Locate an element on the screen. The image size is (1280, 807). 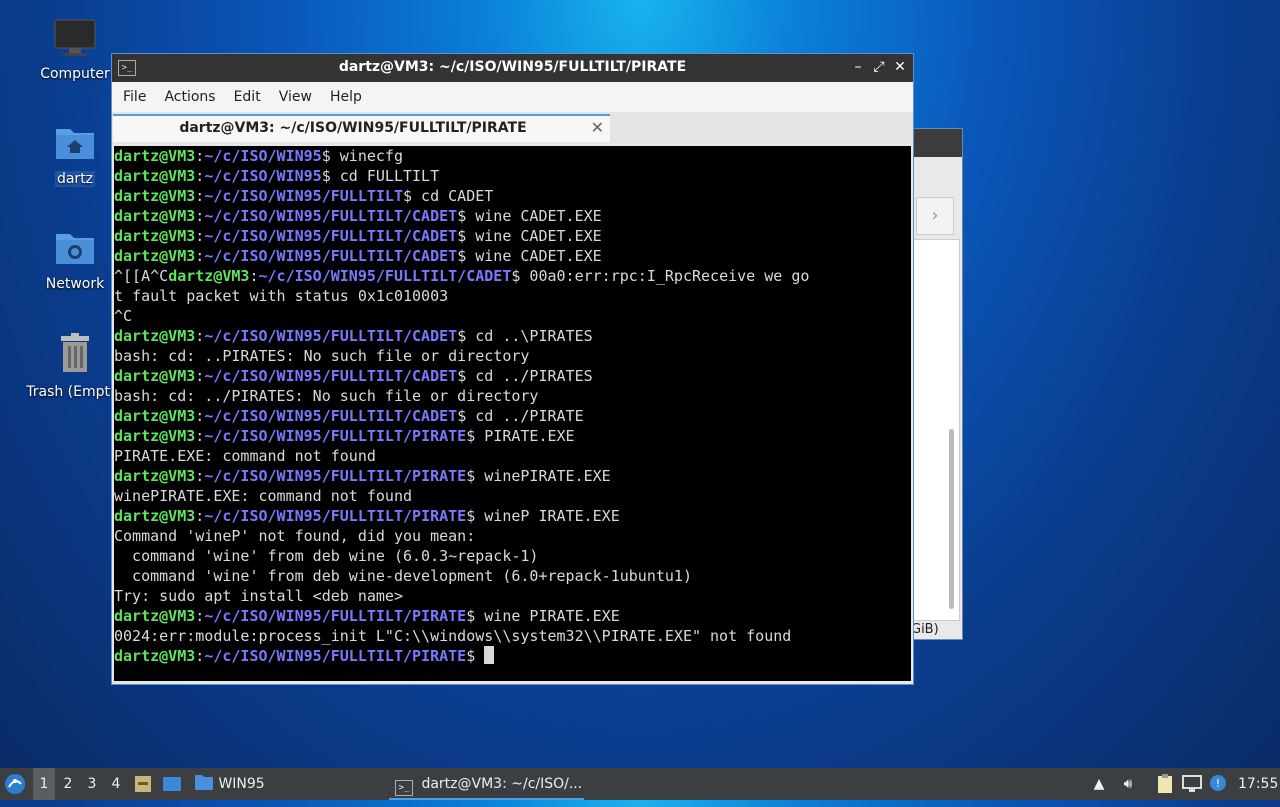
terminal-line: dartz@VM3:~/c/ISO/WIN95$ winecfg is located at coordinates (258, 156).